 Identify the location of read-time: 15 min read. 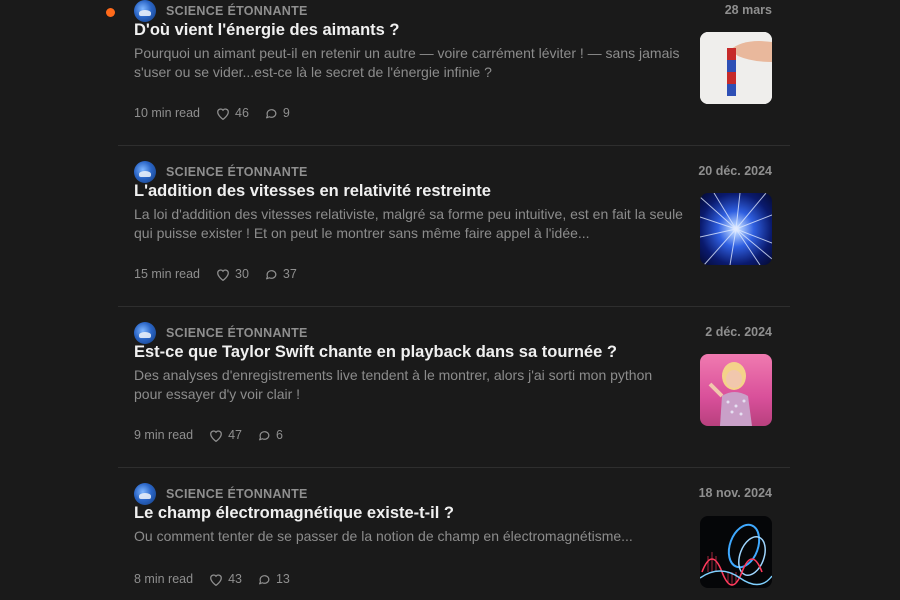
(167, 274).